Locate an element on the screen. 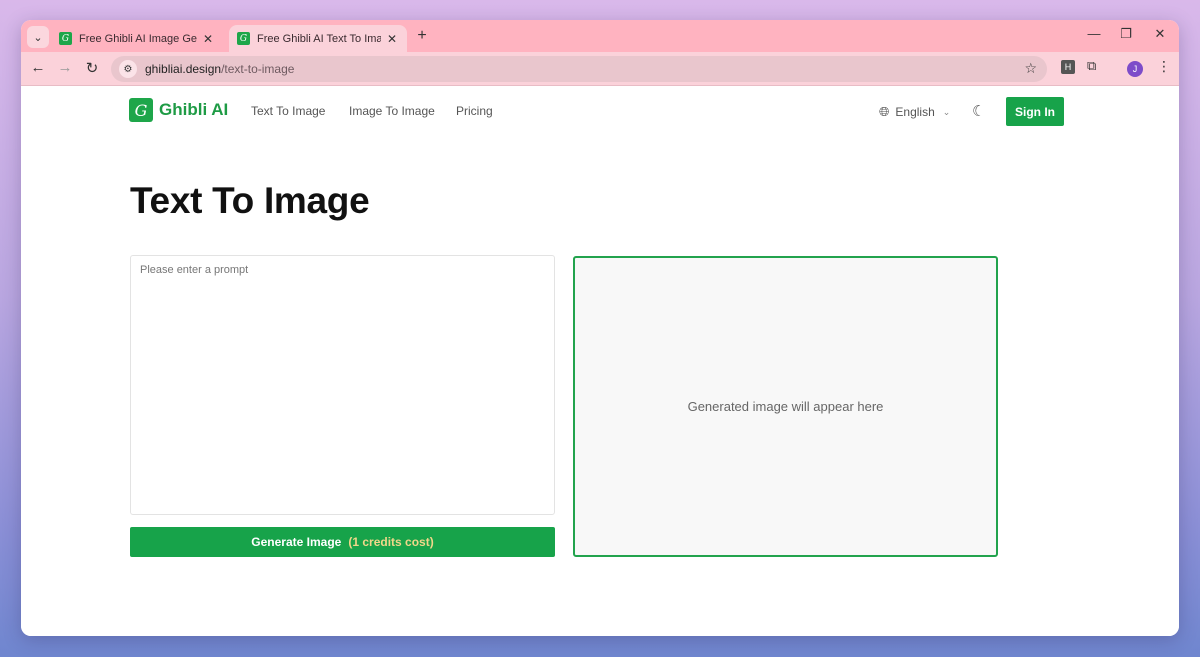 The width and height of the screenshot is (1200, 657). minimize-icon: — is located at coordinates (1094, 33).